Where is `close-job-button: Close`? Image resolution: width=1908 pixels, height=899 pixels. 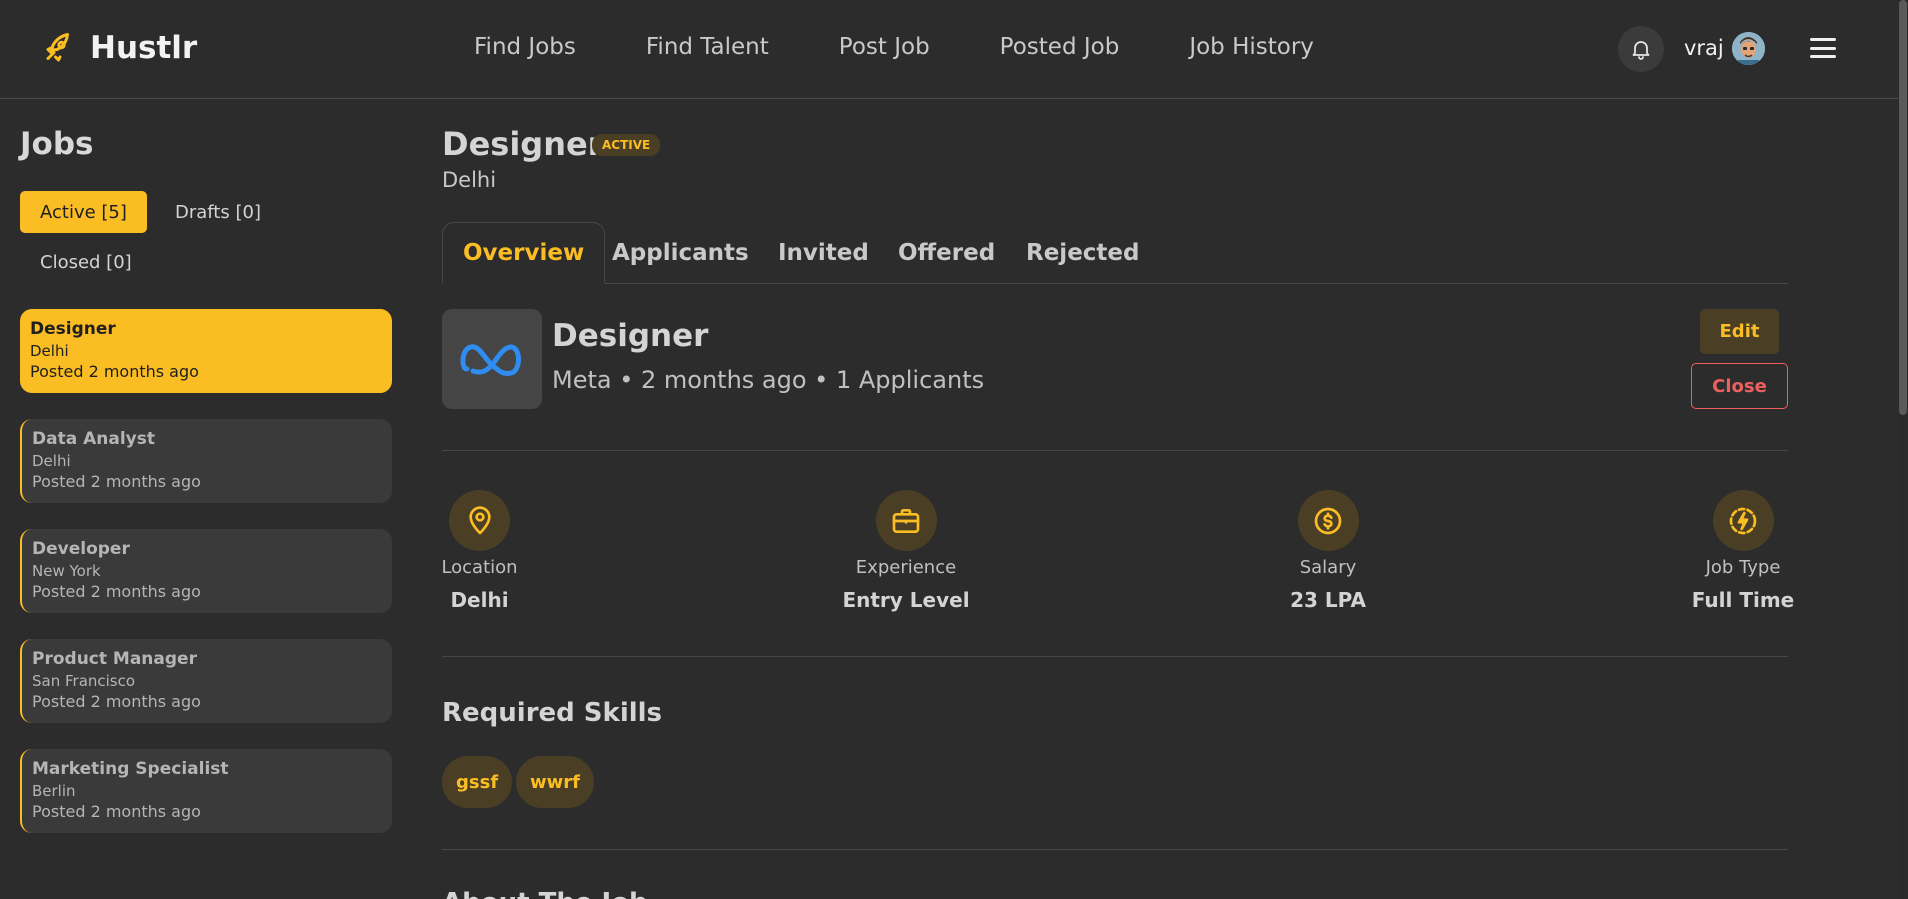 close-job-button: Close is located at coordinates (1739, 386).